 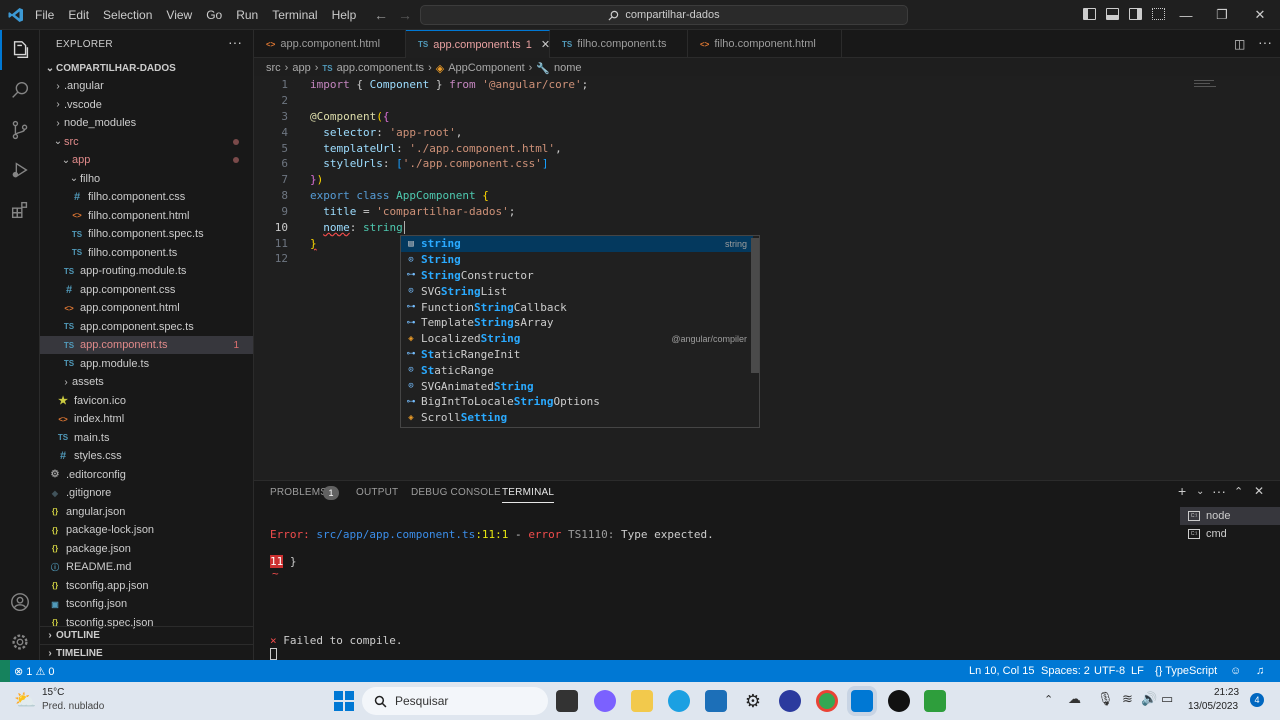 I want to click on tree-item-app: ⌄ app, so click(x=146, y=160).